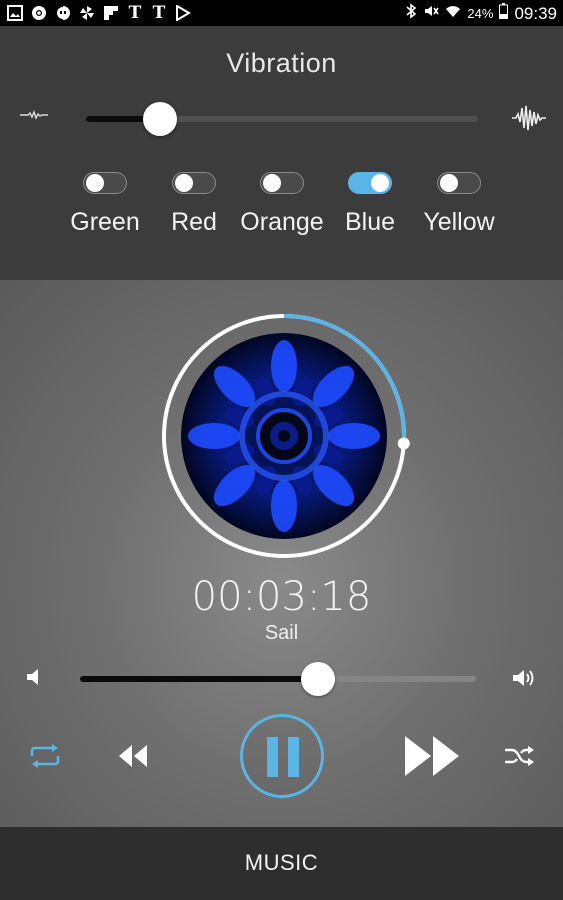  What do you see at coordinates (370, 222) in the screenshot?
I see `blue-label: Blue` at bounding box center [370, 222].